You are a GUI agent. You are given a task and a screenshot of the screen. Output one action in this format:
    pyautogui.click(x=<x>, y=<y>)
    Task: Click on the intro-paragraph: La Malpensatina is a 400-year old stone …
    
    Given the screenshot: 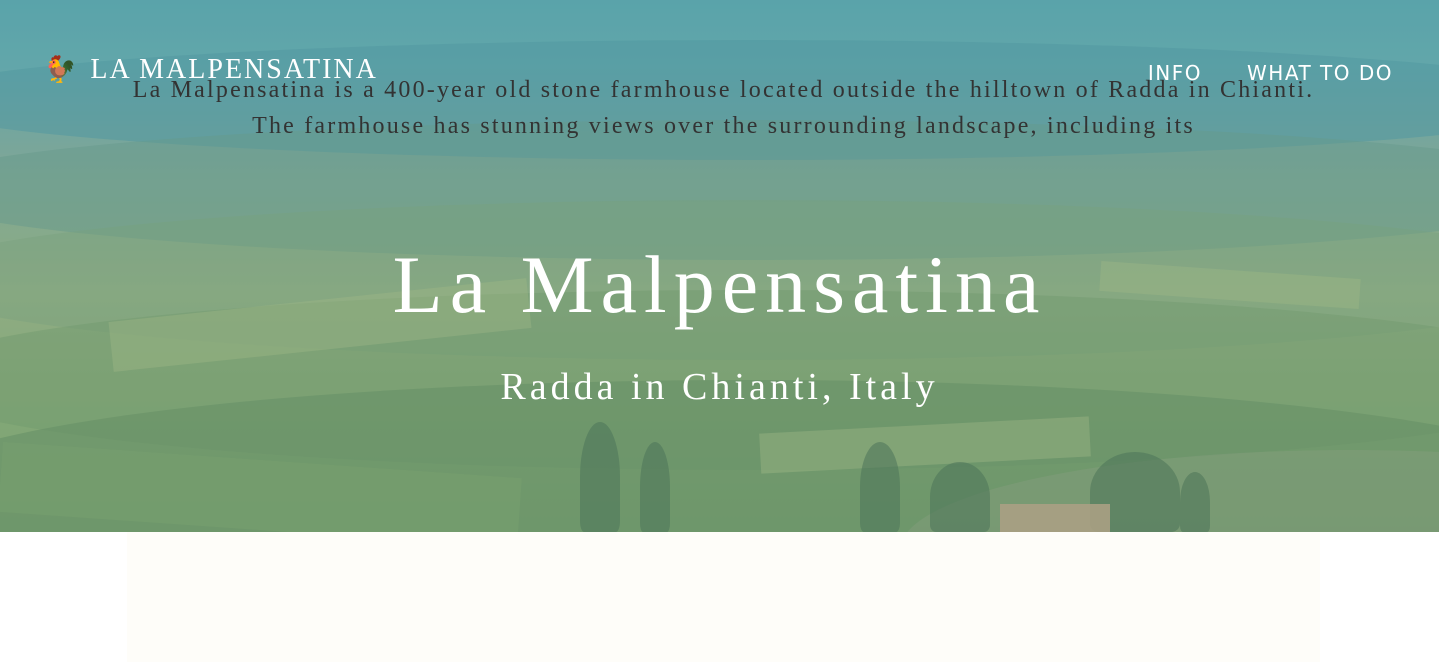 What is the action you would take?
    pyautogui.click(x=723, y=108)
    